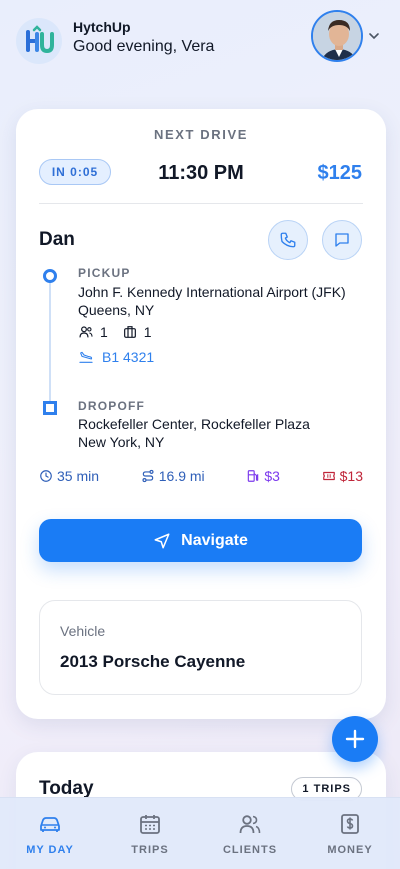  I want to click on call-button, so click(288, 240).